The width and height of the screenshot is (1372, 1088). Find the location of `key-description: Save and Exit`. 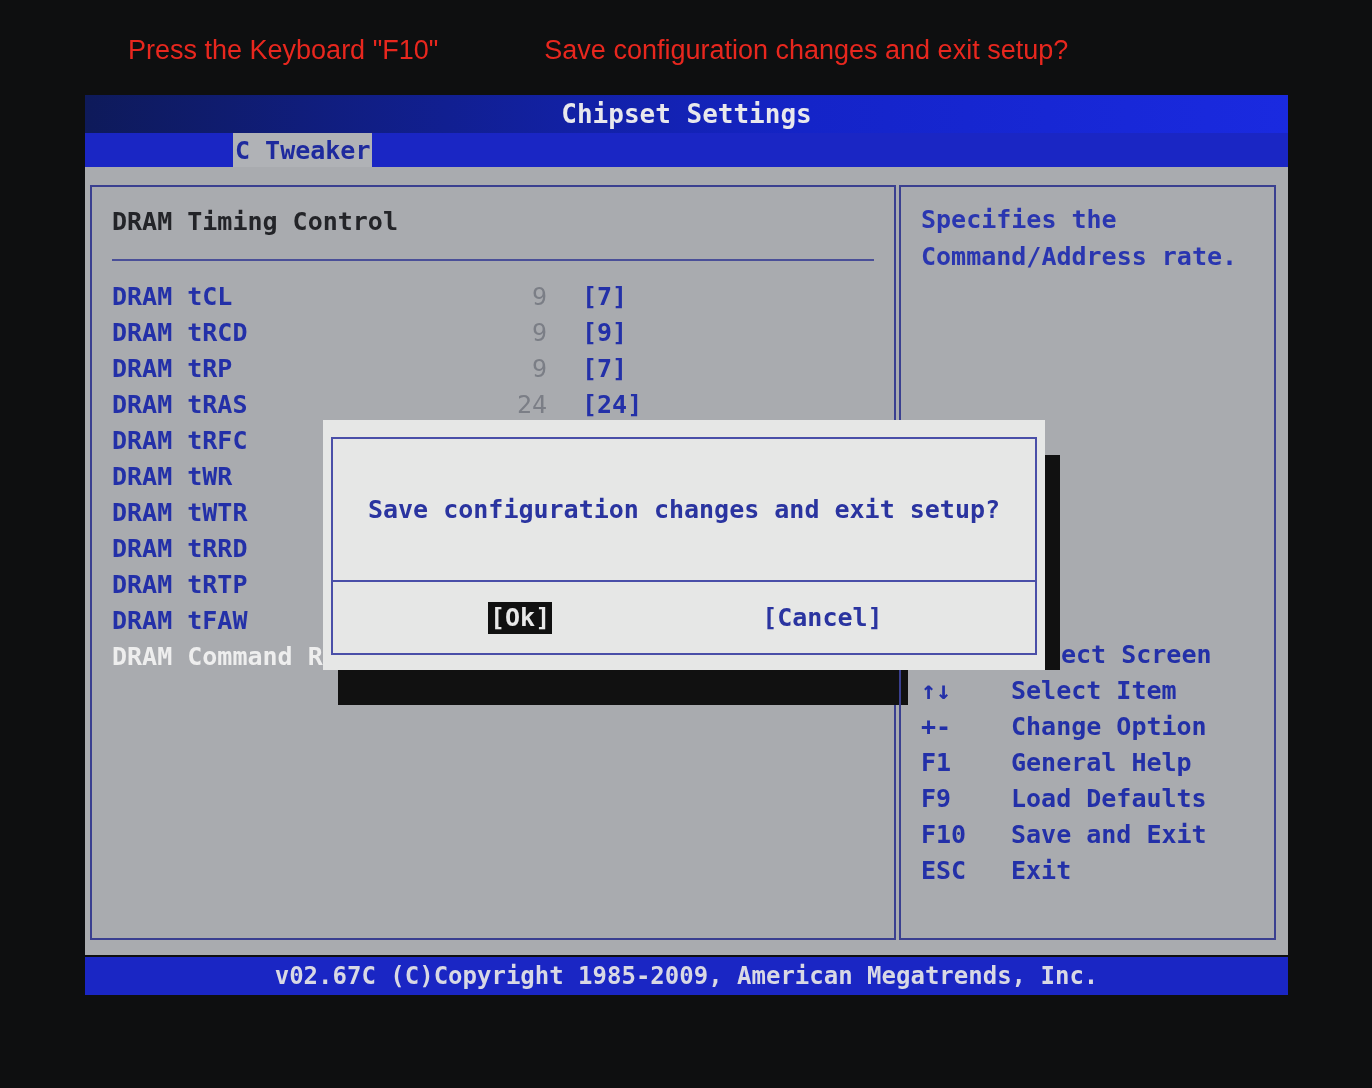

key-description: Save and Exit is located at coordinates (1109, 835).